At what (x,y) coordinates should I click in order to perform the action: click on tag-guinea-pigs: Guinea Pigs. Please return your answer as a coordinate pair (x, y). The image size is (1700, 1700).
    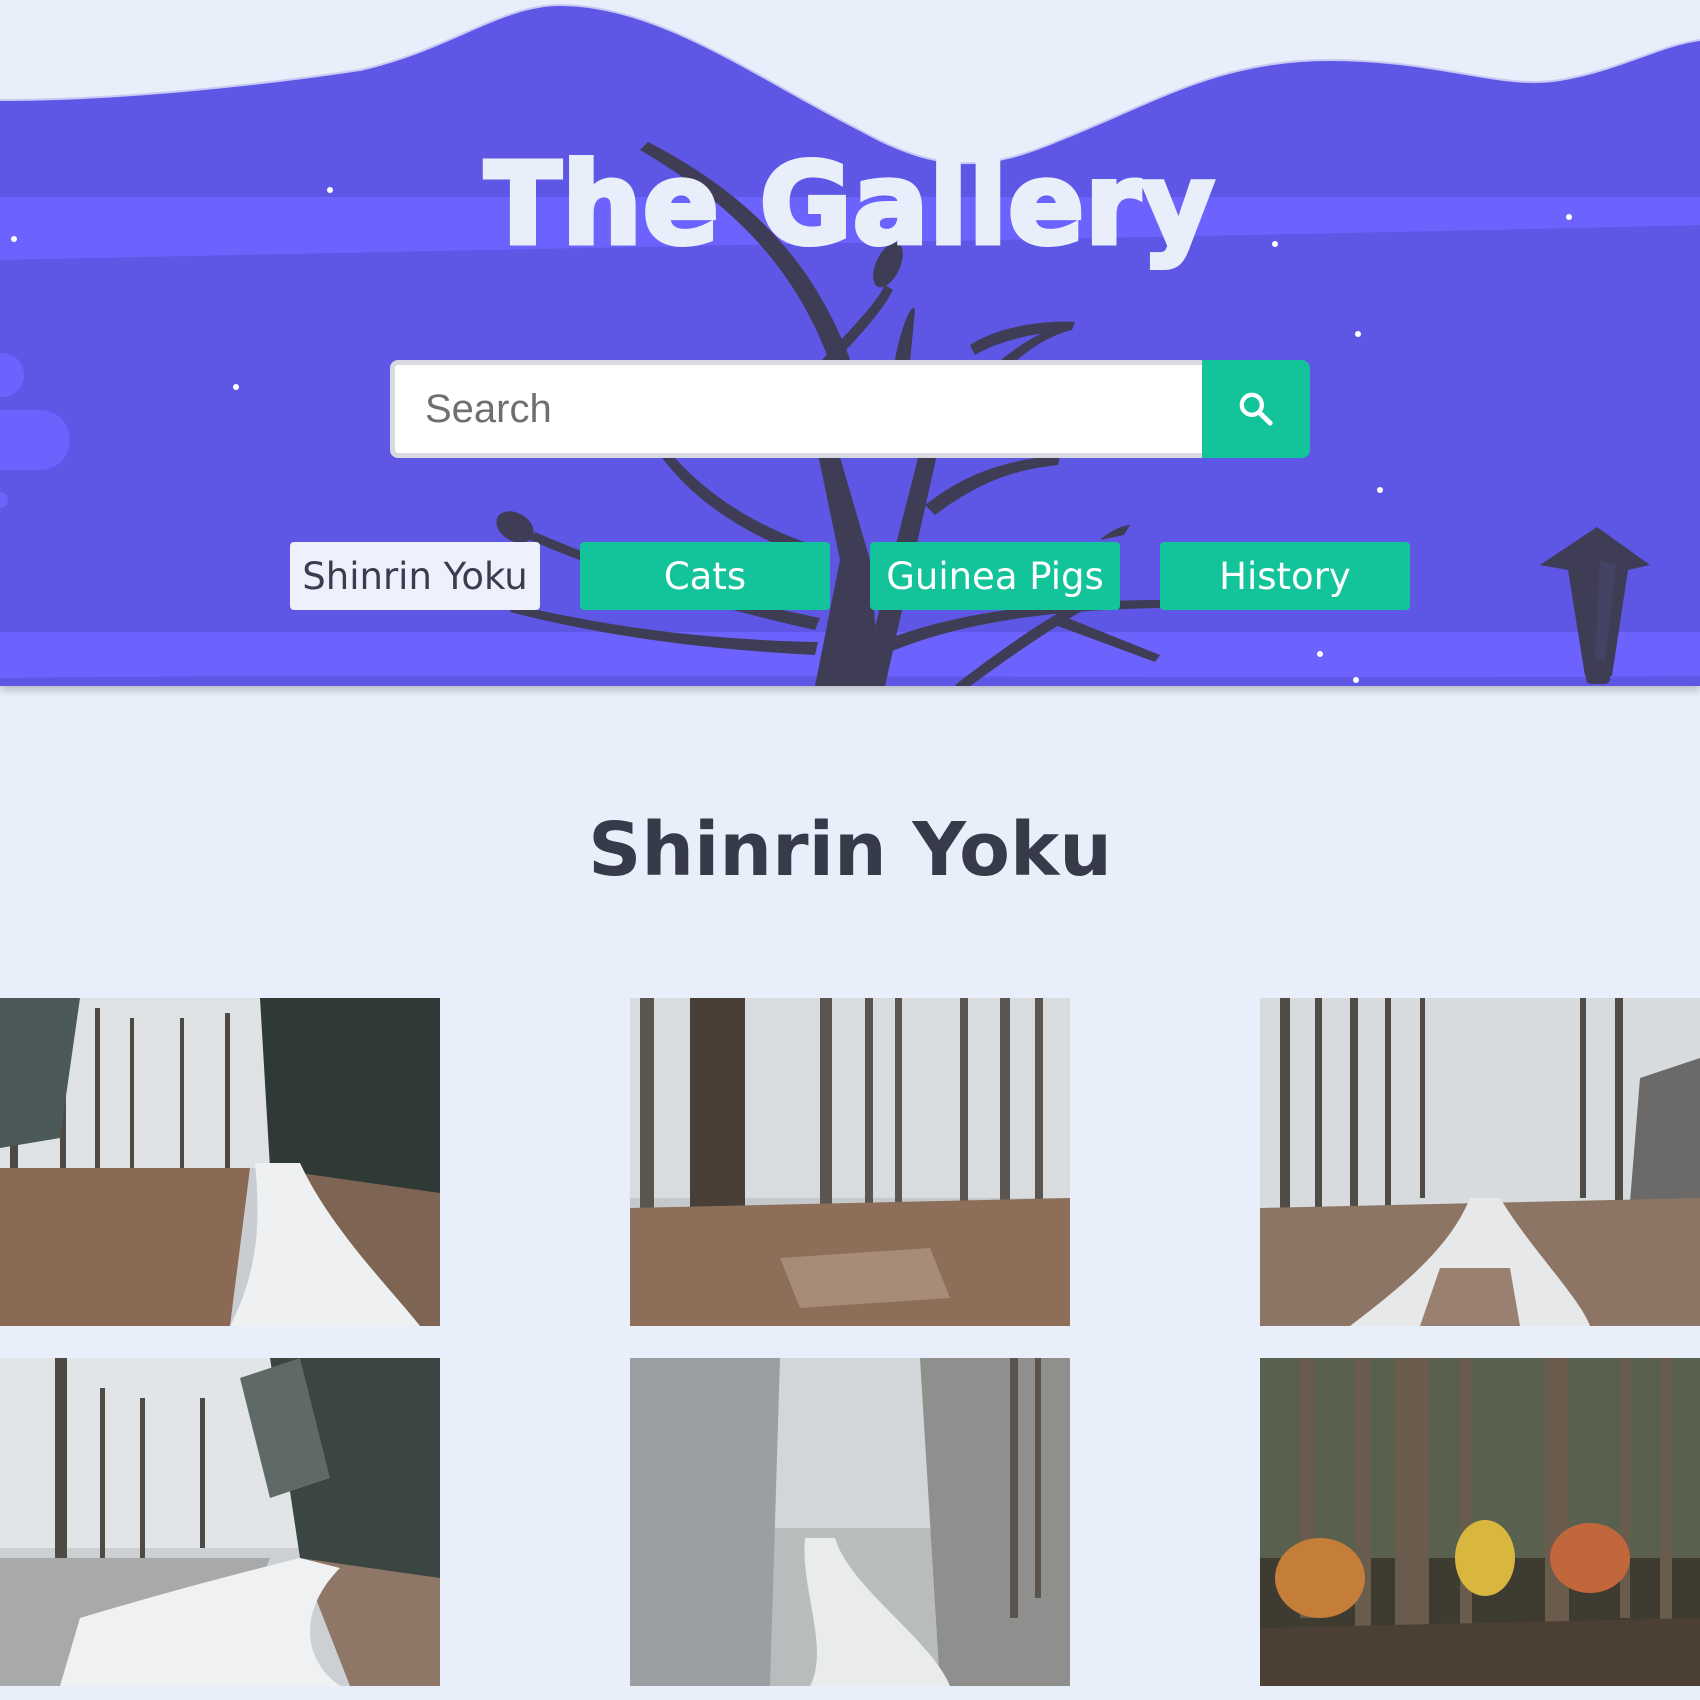
    Looking at the image, I should click on (995, 576).